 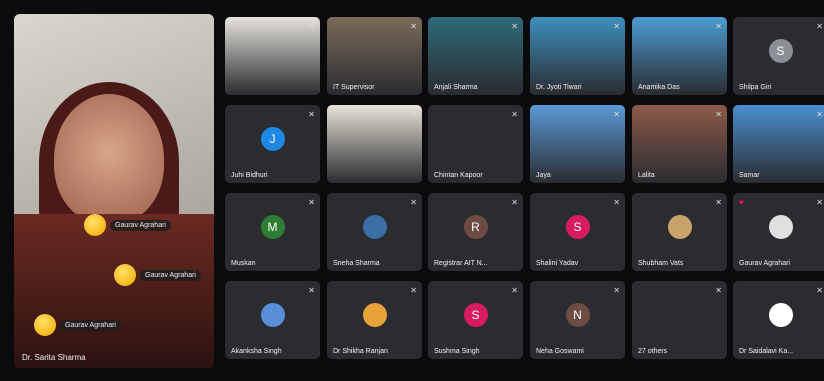 I want to click on participant-tile: ♥ ✕ Gaurav Agrahari, so click(x=778, y=232).